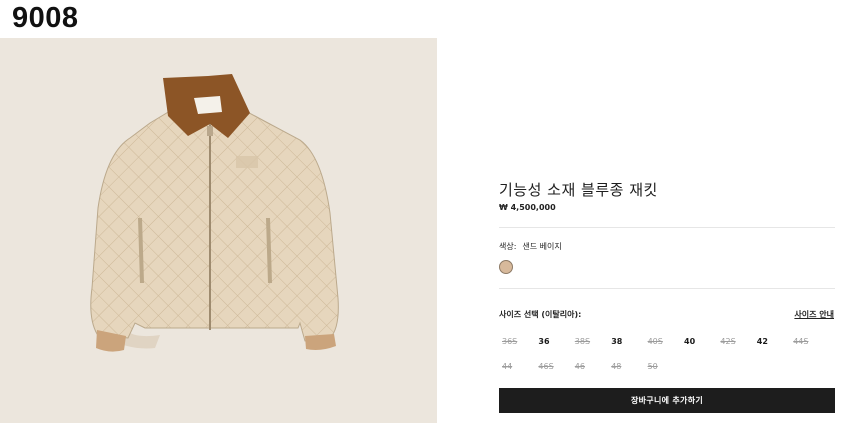 Image resolution: width=860 pixels, height=423 pixels. I want to click on add-to-cart-button: 장바구니에 추가하기, so click(667, 400).